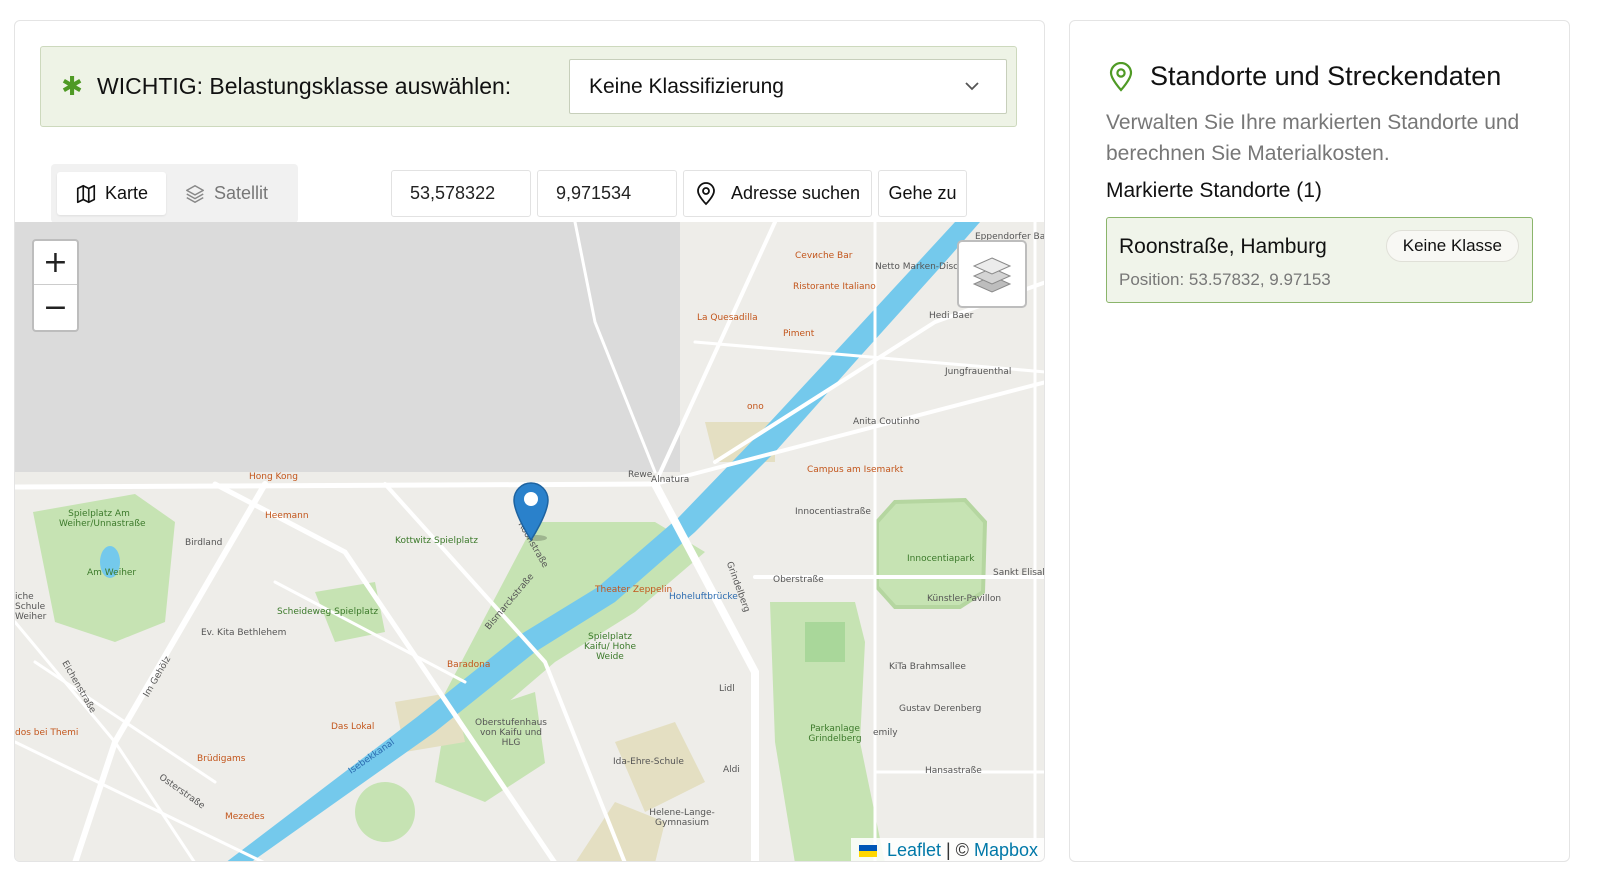 The image size is (1611, 881). I want to click on street-label: Jungfrauenthal, so click(978, 372).